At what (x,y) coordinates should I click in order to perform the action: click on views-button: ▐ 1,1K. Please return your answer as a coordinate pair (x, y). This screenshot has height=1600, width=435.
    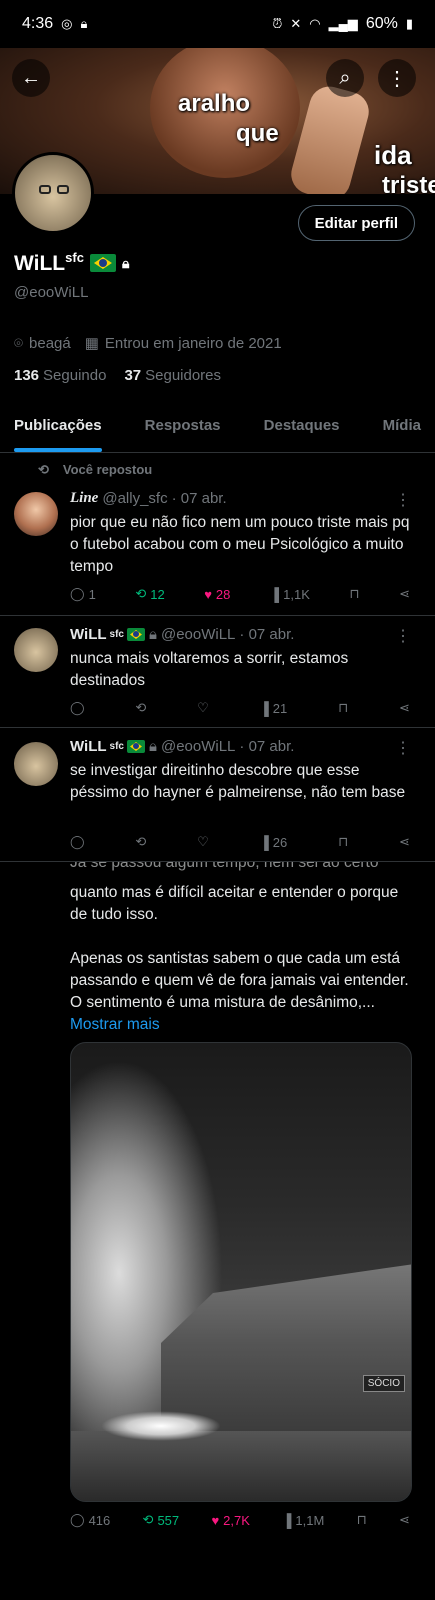
    Looking at the image, I should click on (290, 594).